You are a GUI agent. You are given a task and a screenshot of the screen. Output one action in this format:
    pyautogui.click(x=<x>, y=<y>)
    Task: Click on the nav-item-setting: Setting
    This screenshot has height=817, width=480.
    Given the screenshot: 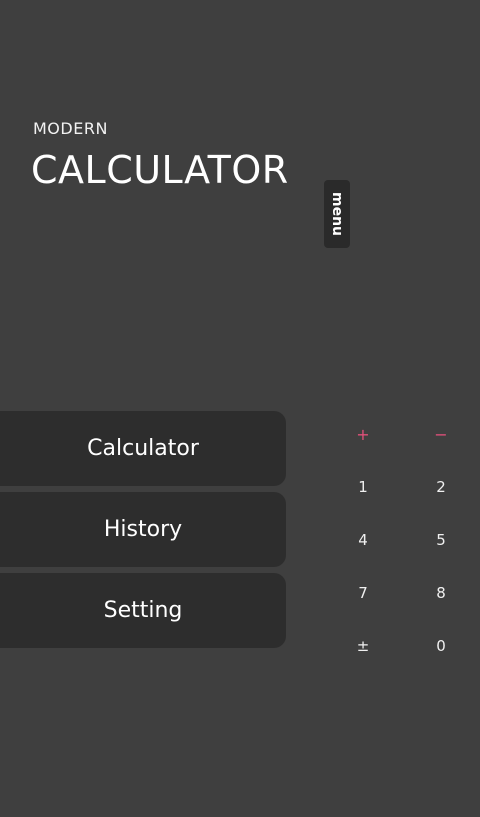 What is the action you would take?
    pyautogui.click(x=143, y=610)
    